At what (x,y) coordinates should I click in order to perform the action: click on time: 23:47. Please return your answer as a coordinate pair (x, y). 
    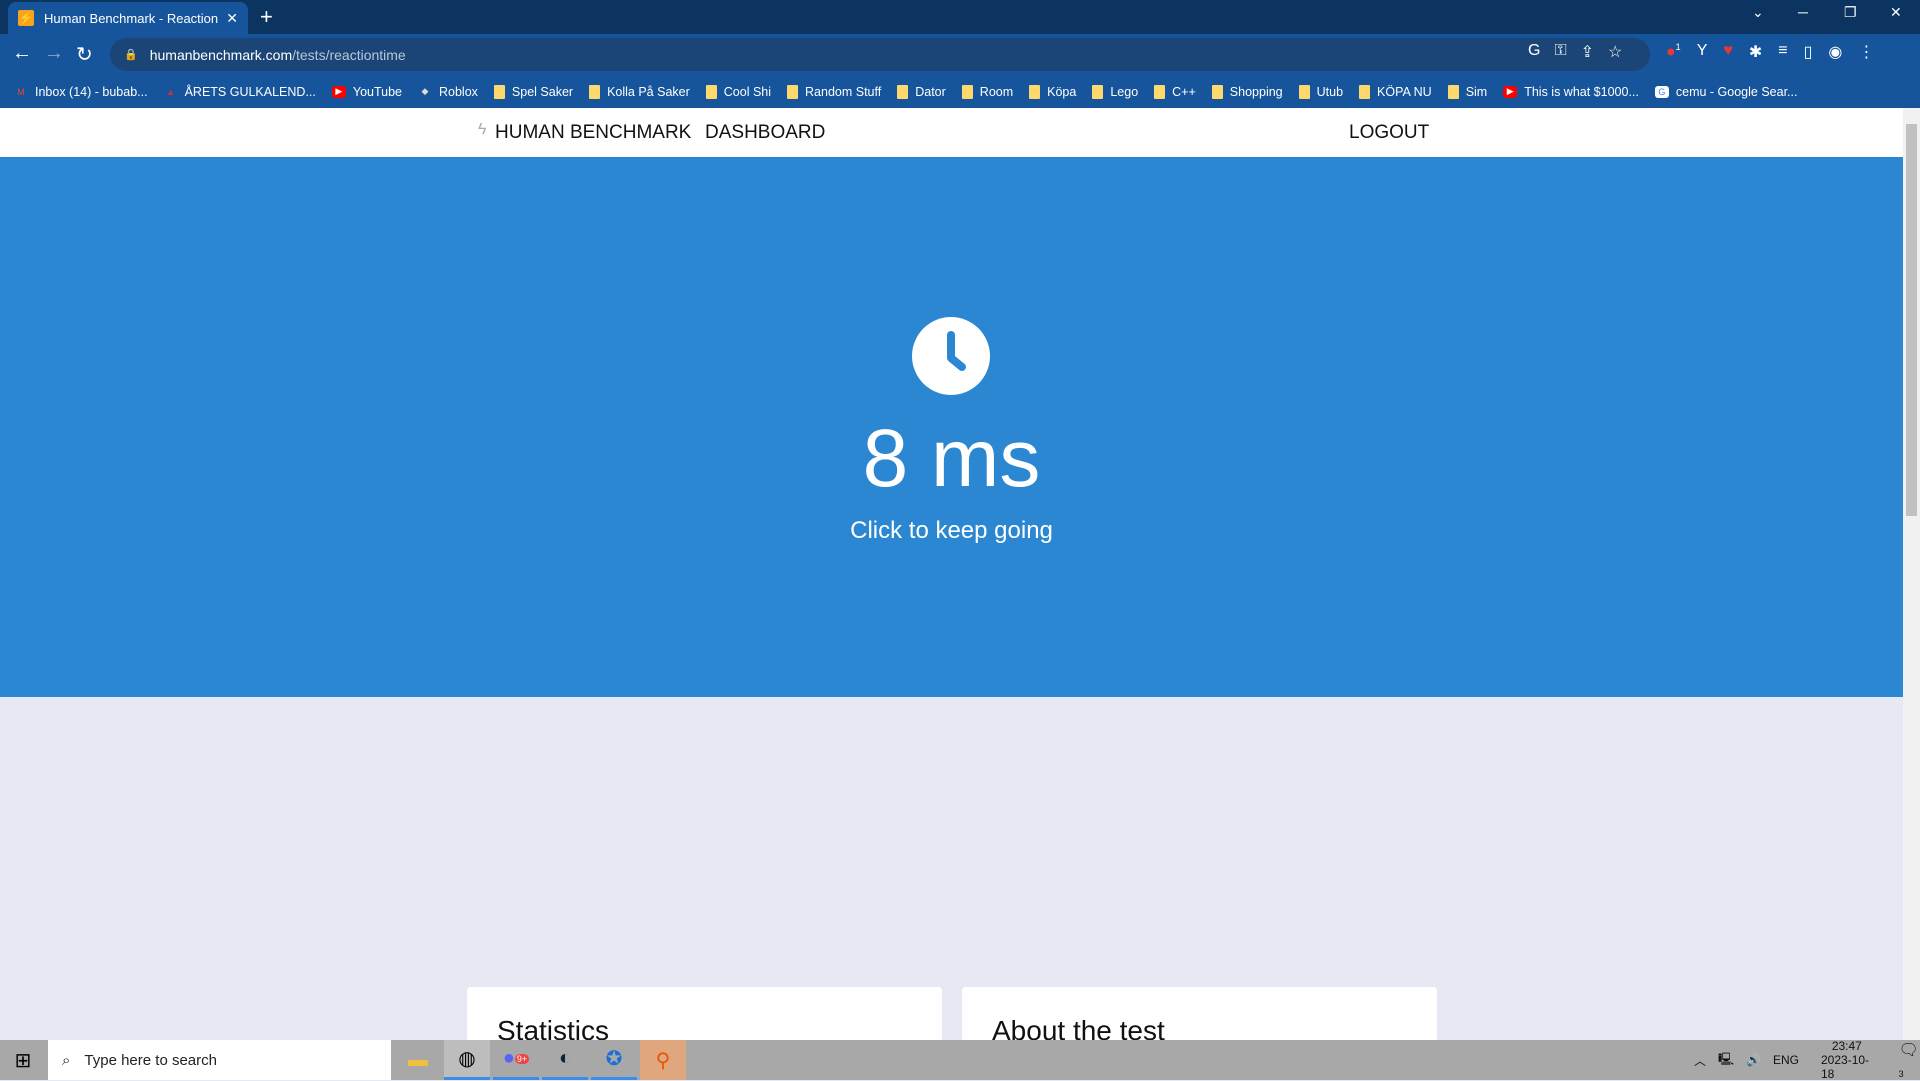
    Looking at the image, I should click on (1846, 1046).